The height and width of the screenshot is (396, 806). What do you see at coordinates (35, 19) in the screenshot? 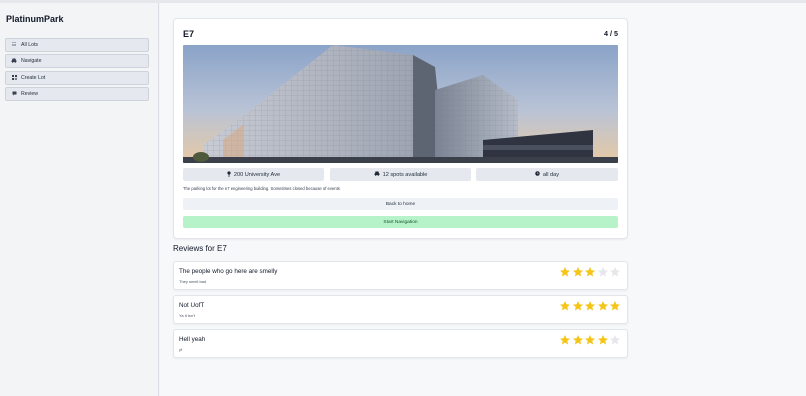
I see `app-title: PlatinumPark` at bounding box center [35, 19].